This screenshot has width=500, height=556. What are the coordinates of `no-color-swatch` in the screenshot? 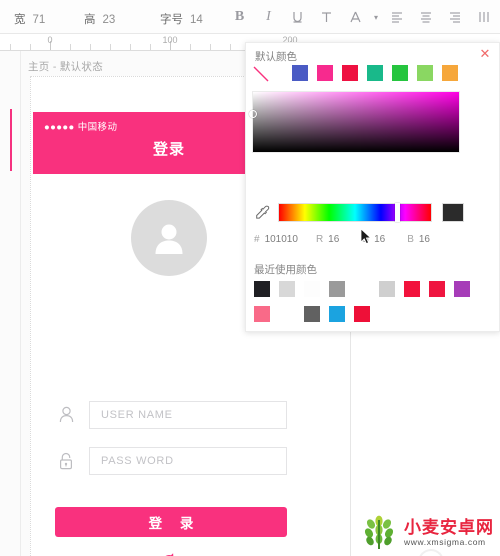 It's located at (261, 74).